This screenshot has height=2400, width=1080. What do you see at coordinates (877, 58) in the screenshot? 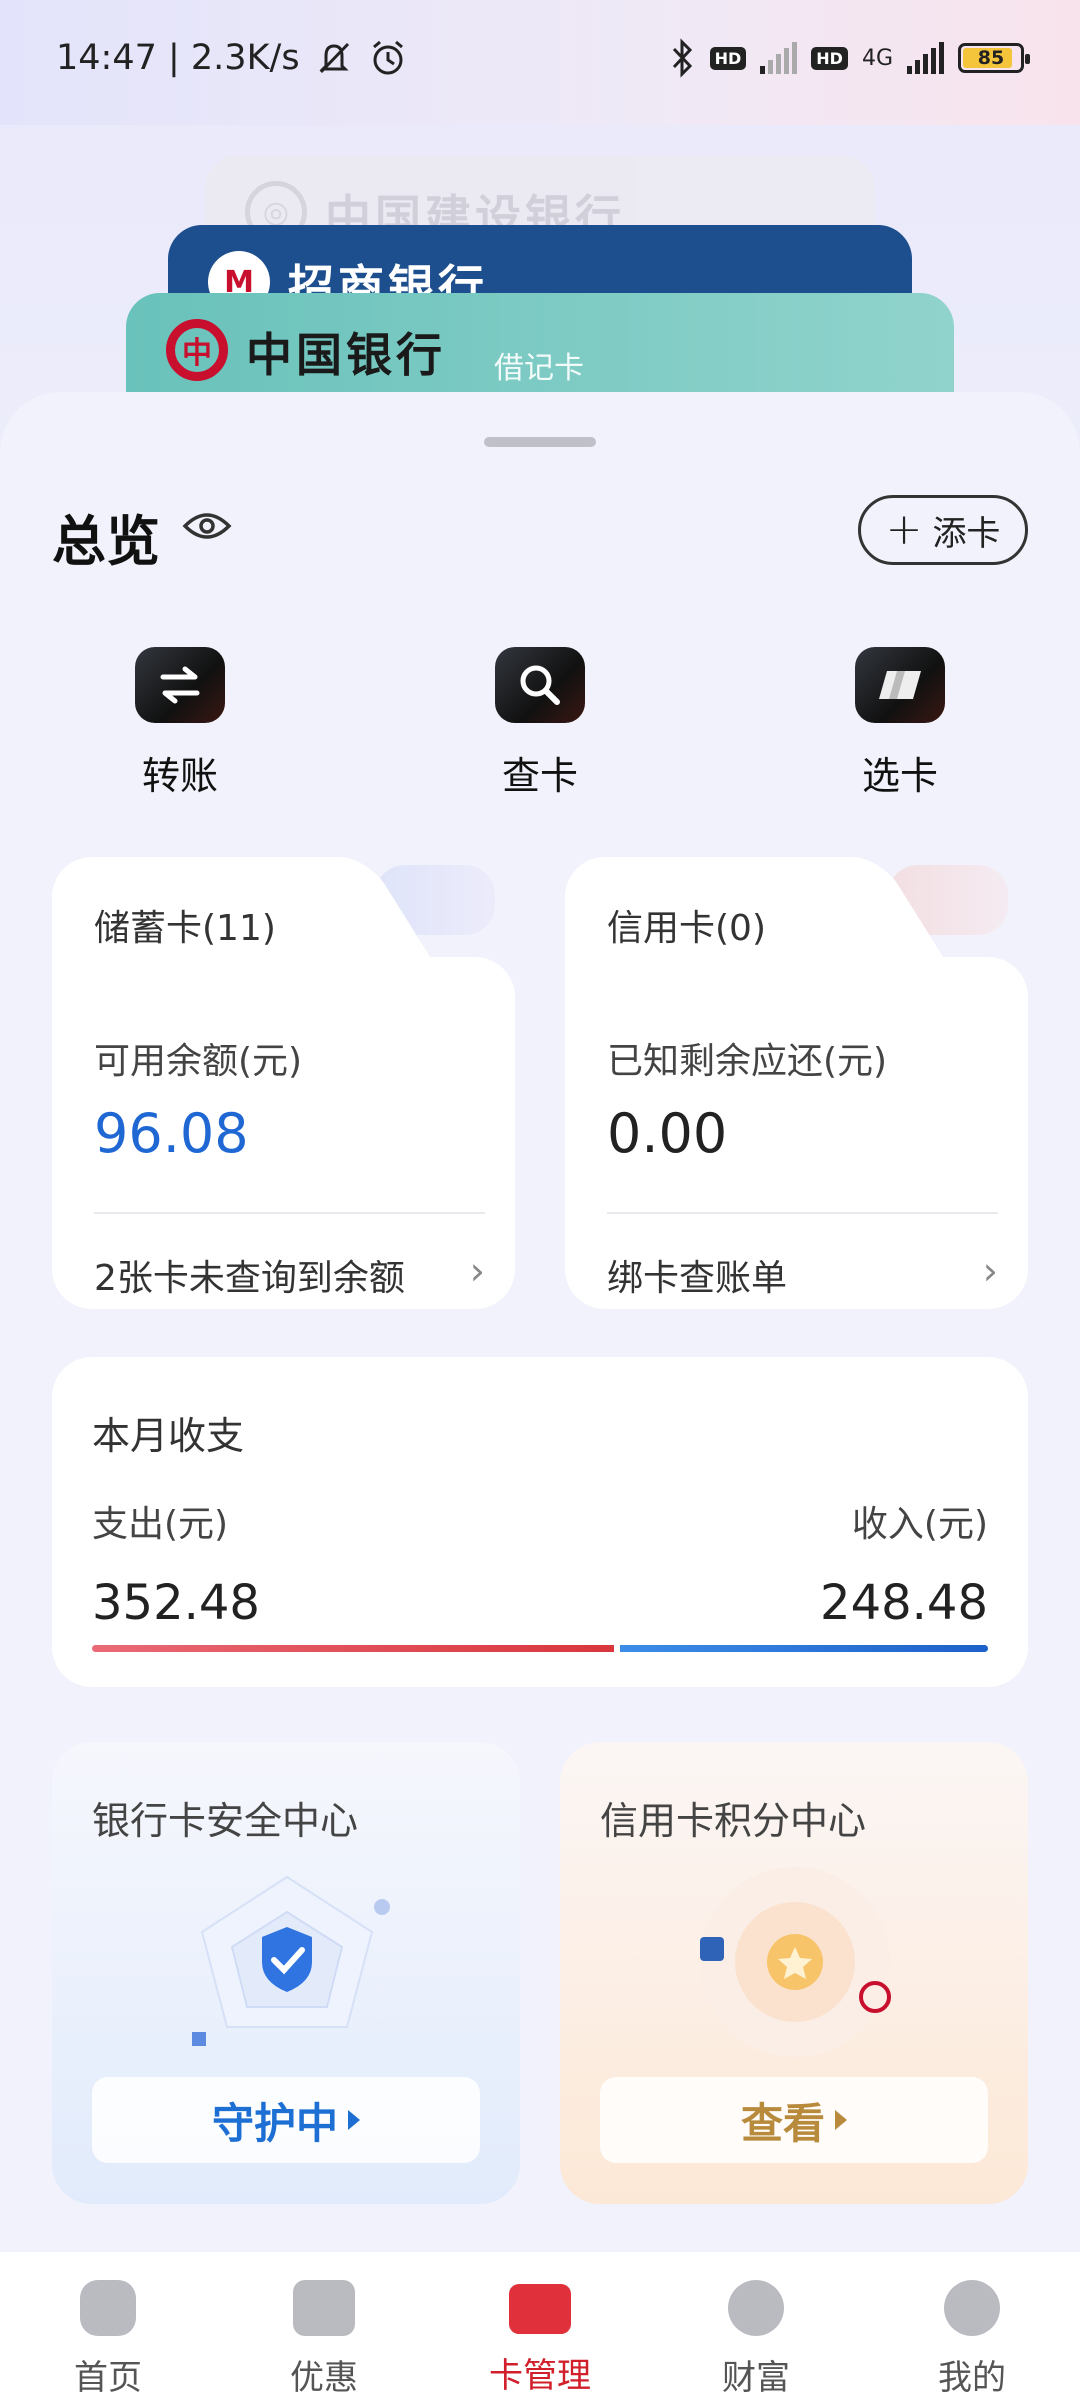
I see `network-label: 4G` at bounding box center [877, 58].